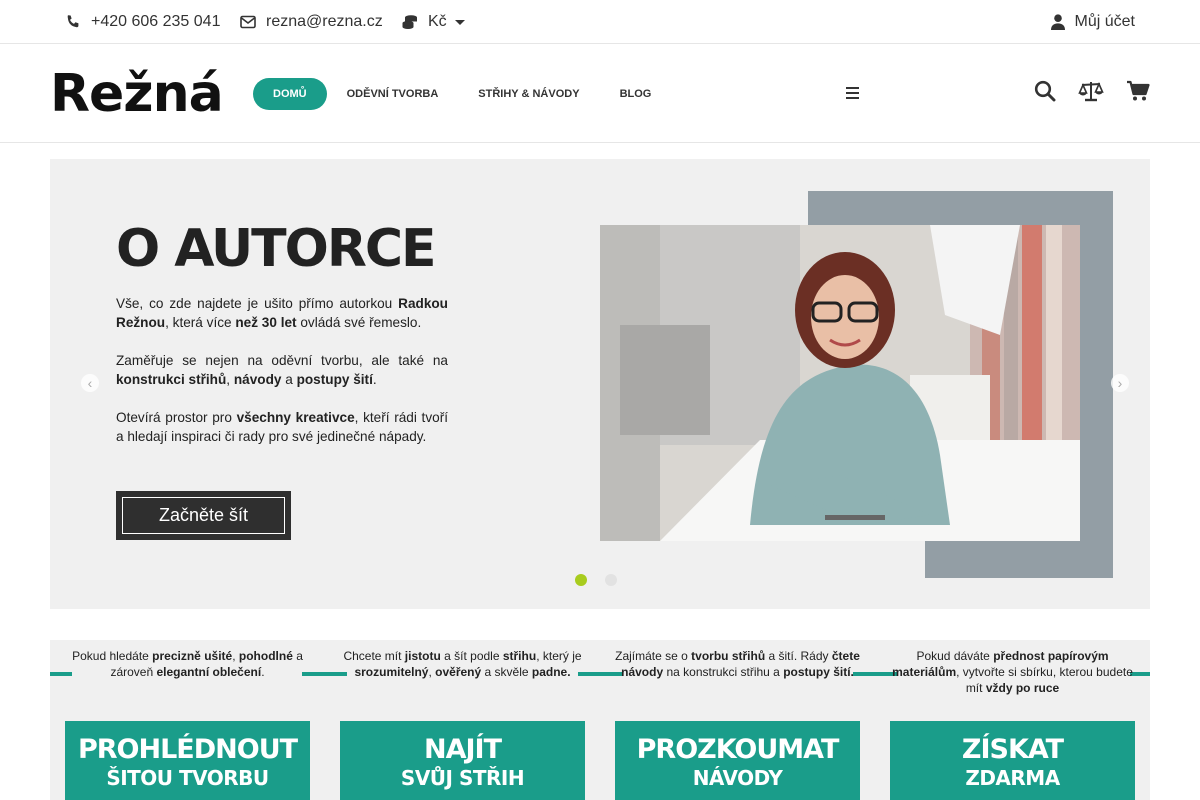 Image resolution: width=1200 pixels, height=800 pixels. What do you see at coordinates (462, 749) in the screenshot?
I see `promo-line-1: NAJÍT` at bounding box center [462, 749].